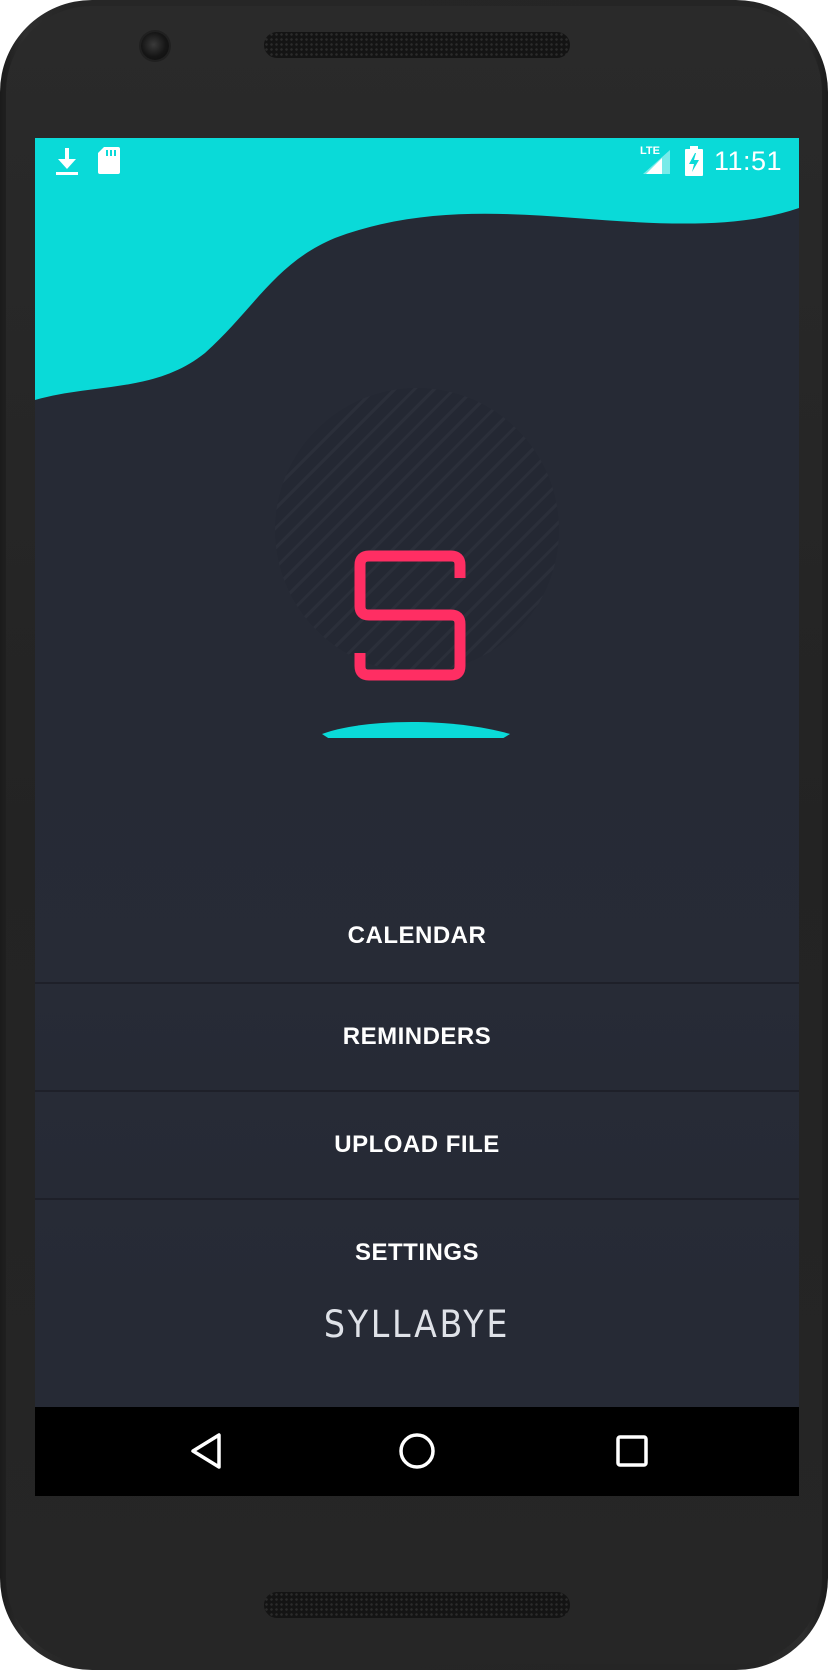 The image size is (828, 1670). Describe the element at coordinates (417, 935) in the screenshot. I see `calendar-button-label: CALENDAR` at that location.